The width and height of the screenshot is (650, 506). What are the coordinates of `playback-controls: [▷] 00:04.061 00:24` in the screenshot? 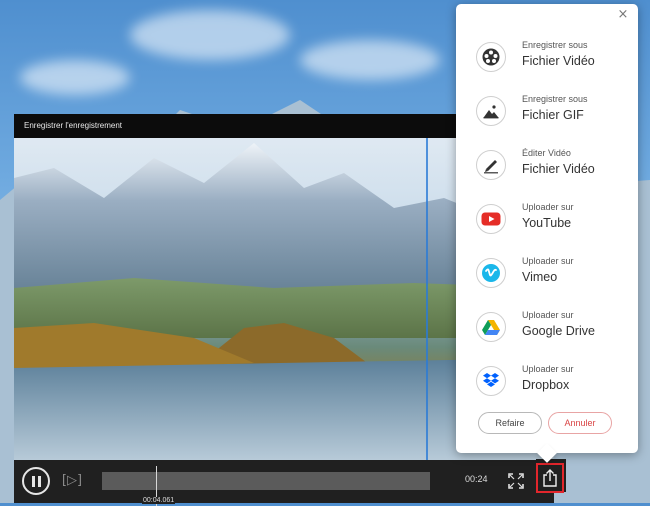 It's located at (284, 483).